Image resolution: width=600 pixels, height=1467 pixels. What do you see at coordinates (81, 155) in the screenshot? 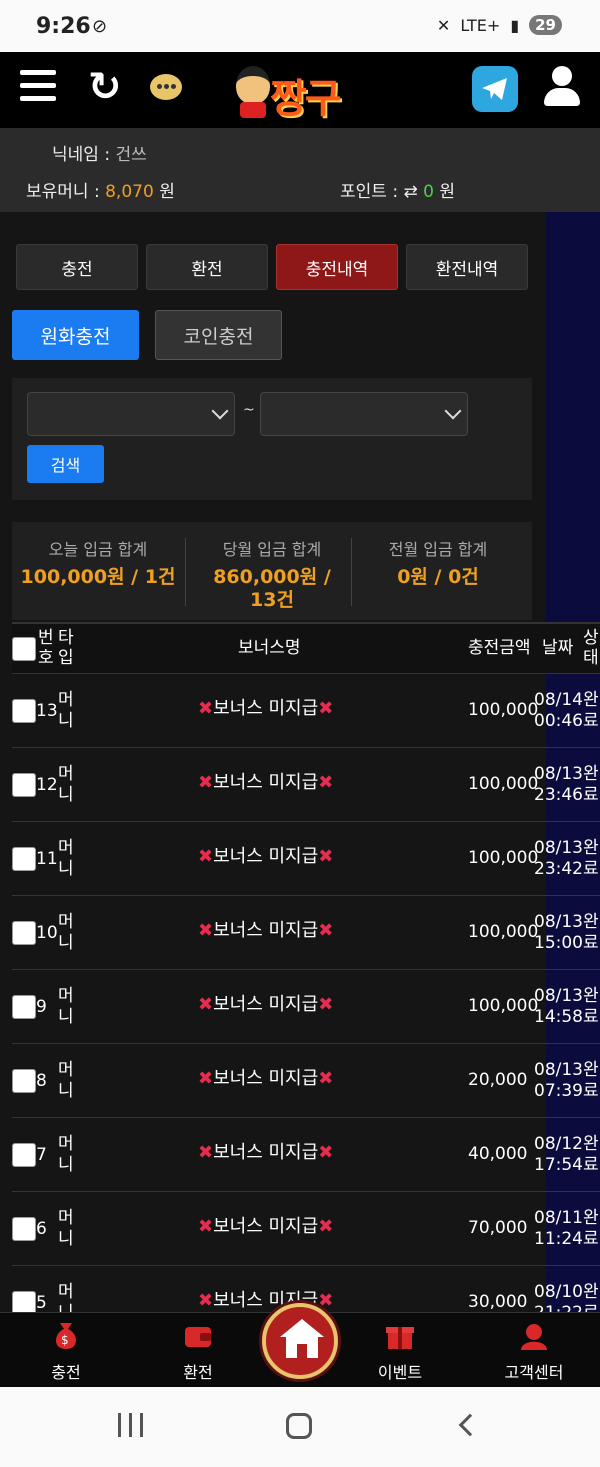
I see `nickname-label: 닉네임 :` at bounding box center [81, 155].